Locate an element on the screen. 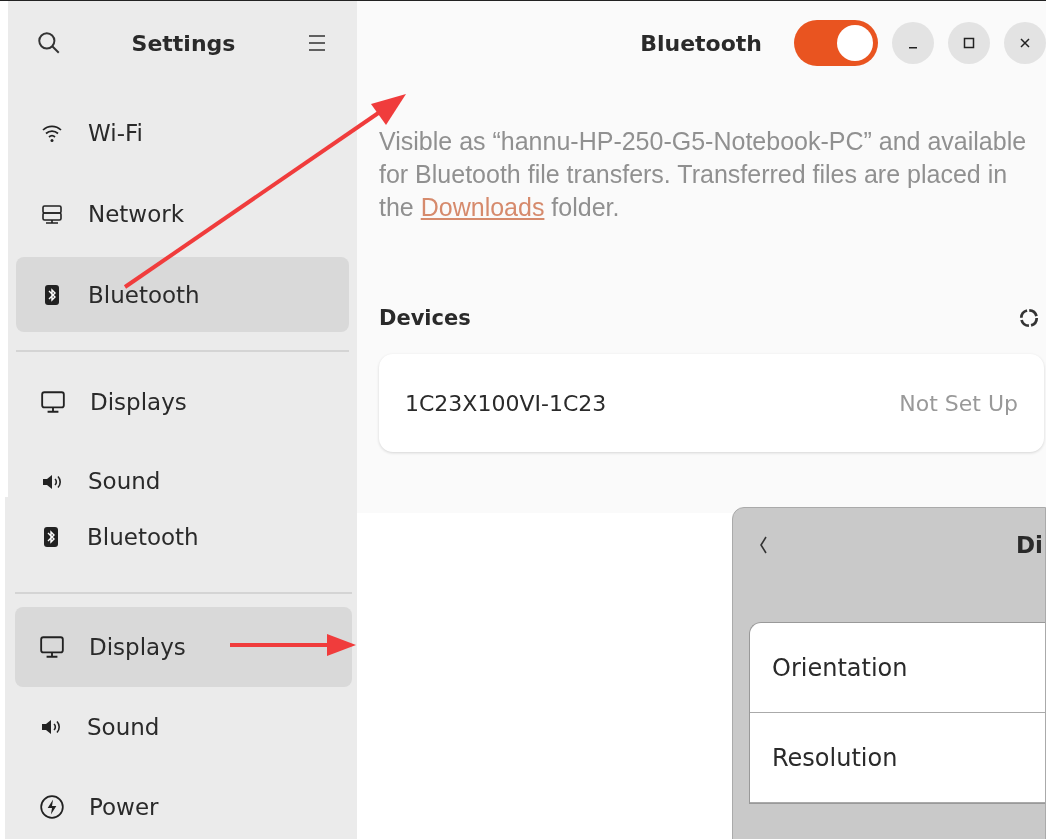 Image resolution: width=1046 pixels, height=839 pixels. settings-row: Orientation is located at coordinates (897, 668).